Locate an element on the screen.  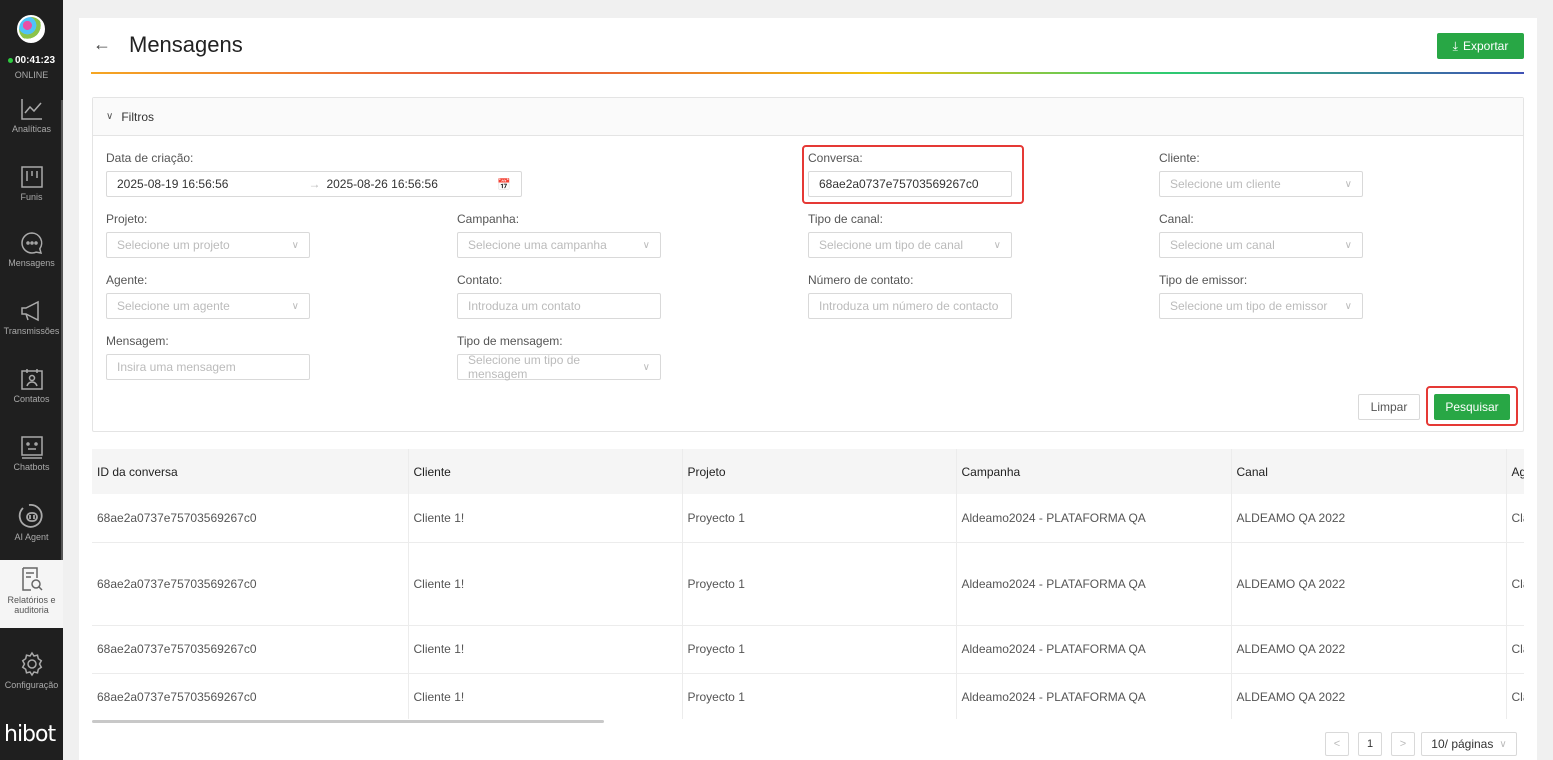
page-number-button: 1 is located at coordinates (1370, 744).